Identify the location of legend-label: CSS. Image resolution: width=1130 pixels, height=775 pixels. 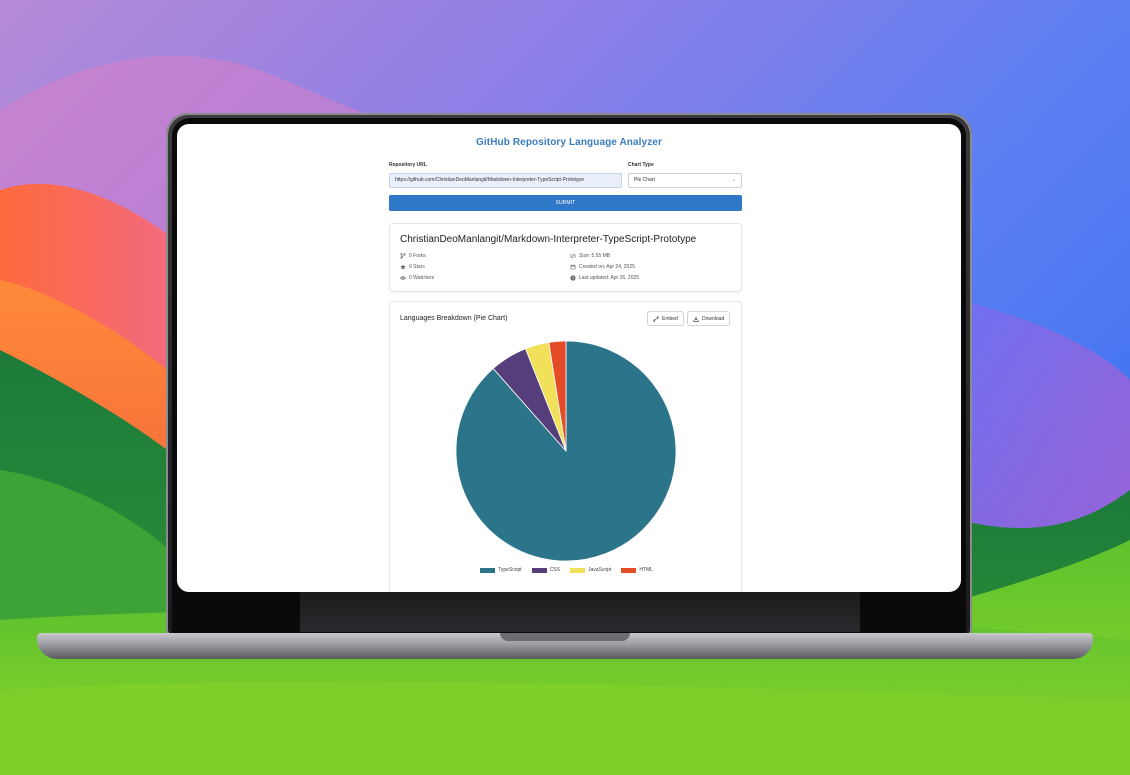
(554, 570).